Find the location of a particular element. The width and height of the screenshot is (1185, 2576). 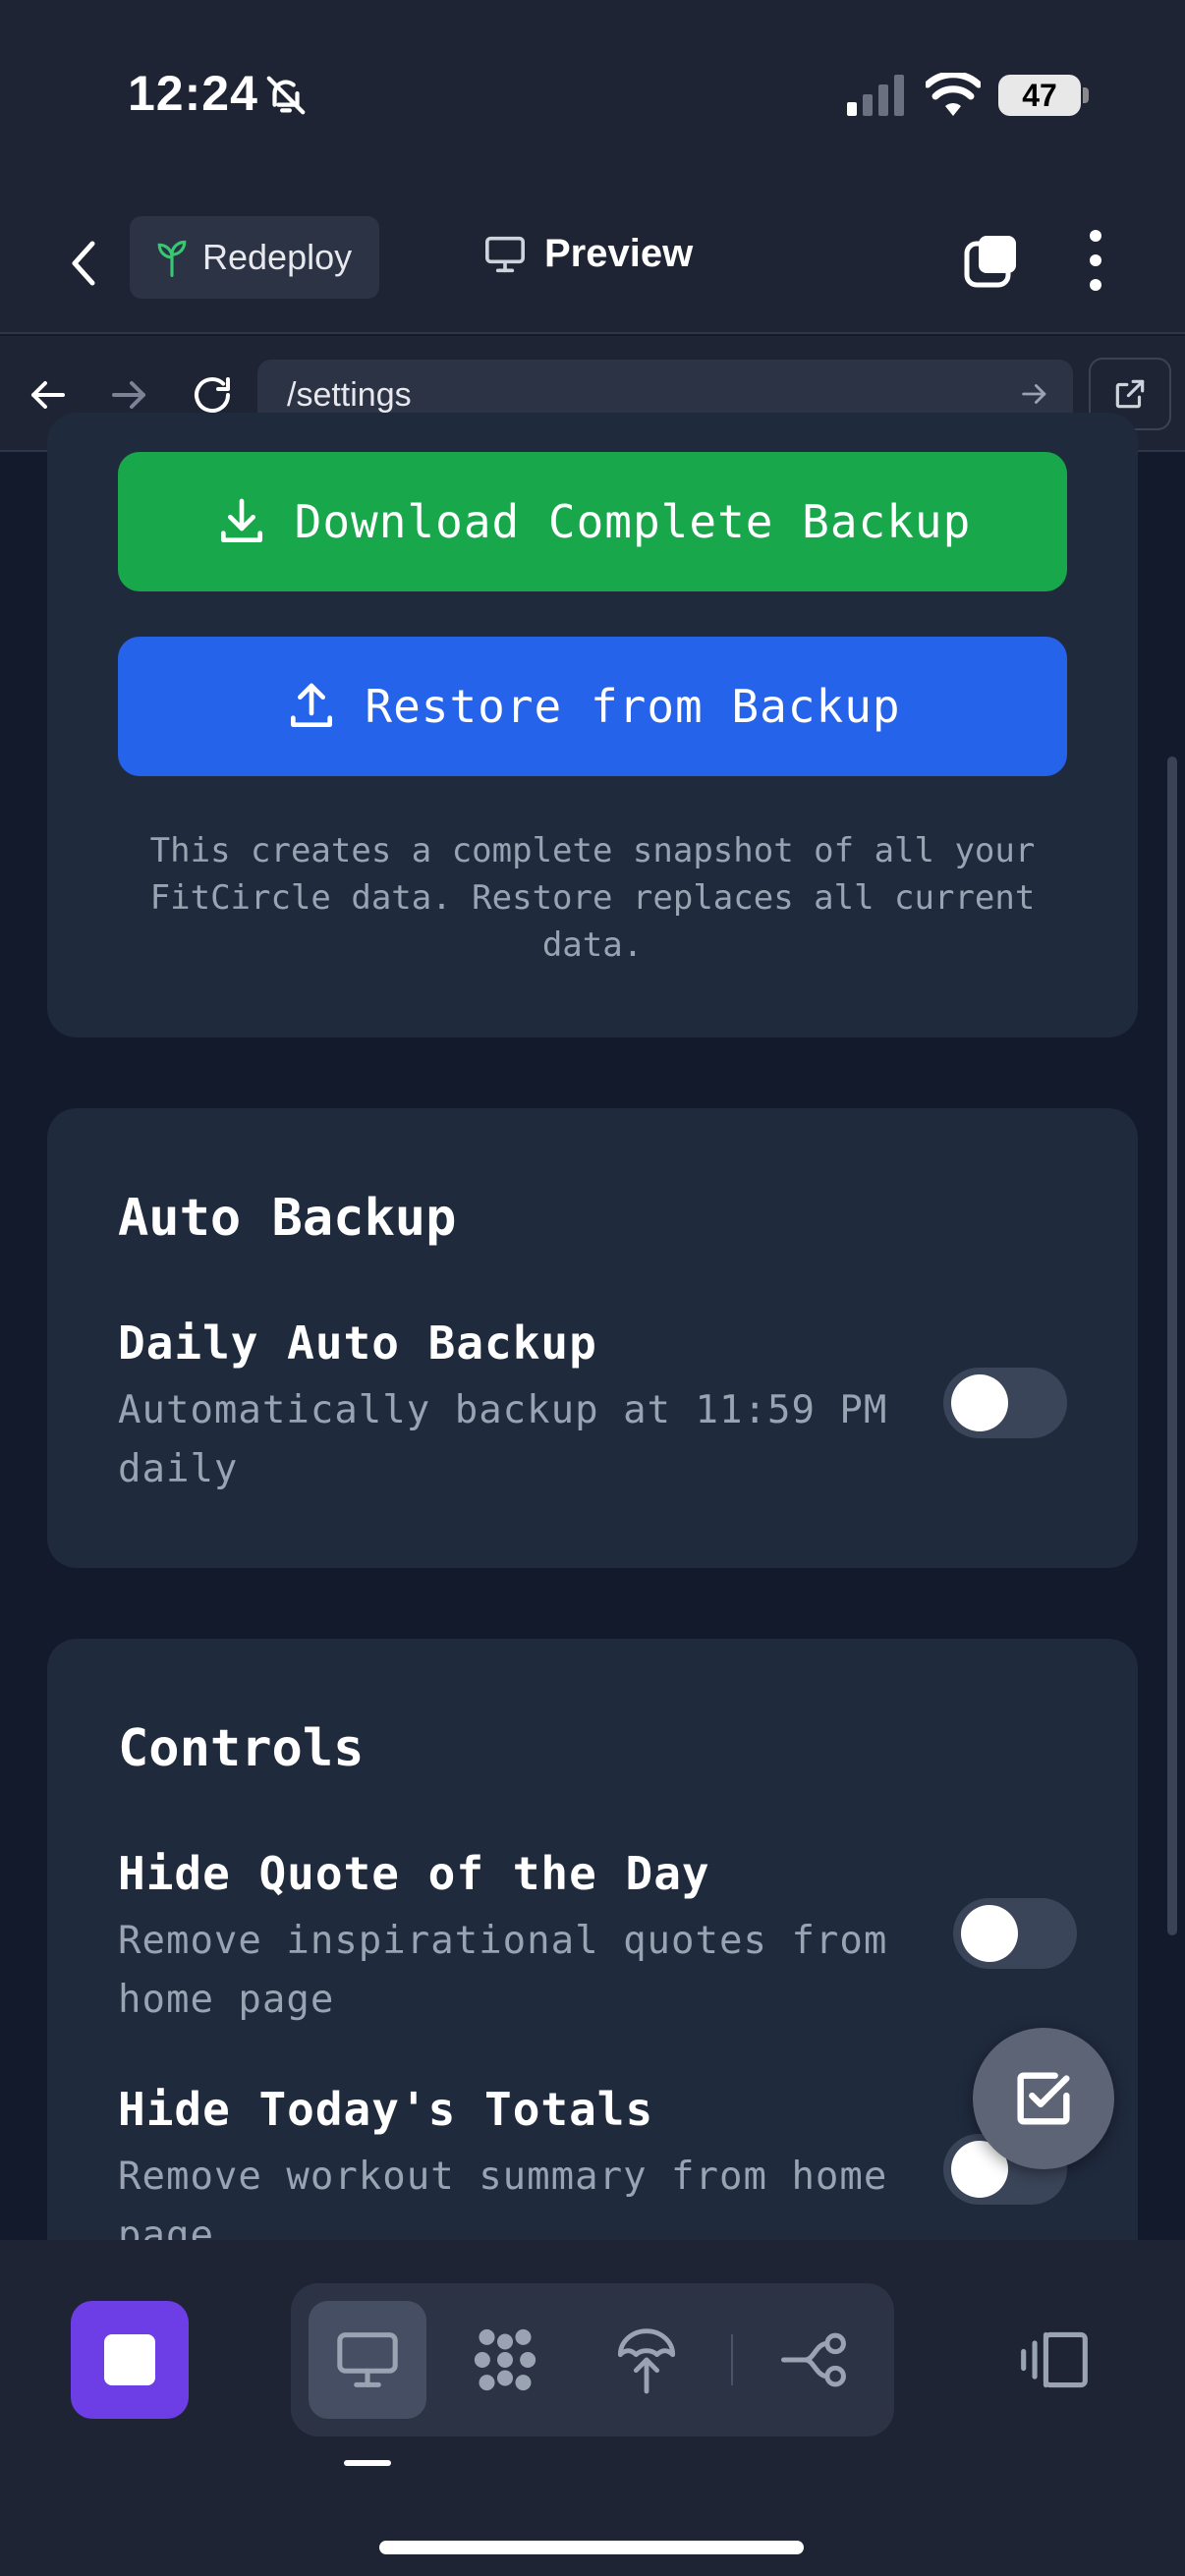

hide-quote-title: Hide Quote of the Day is located at coordinates (414, 1873).